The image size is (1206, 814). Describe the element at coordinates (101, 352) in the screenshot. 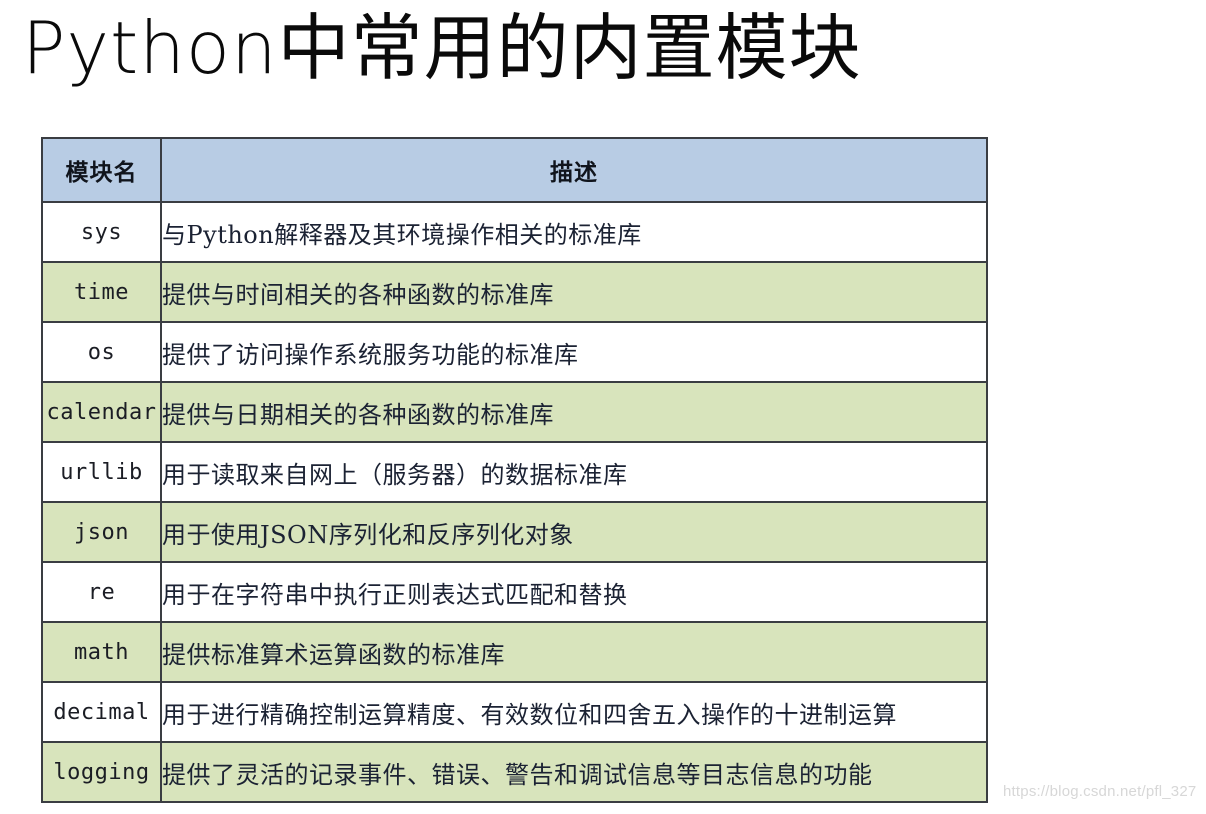

I see `module-name-cell: os` at that location.